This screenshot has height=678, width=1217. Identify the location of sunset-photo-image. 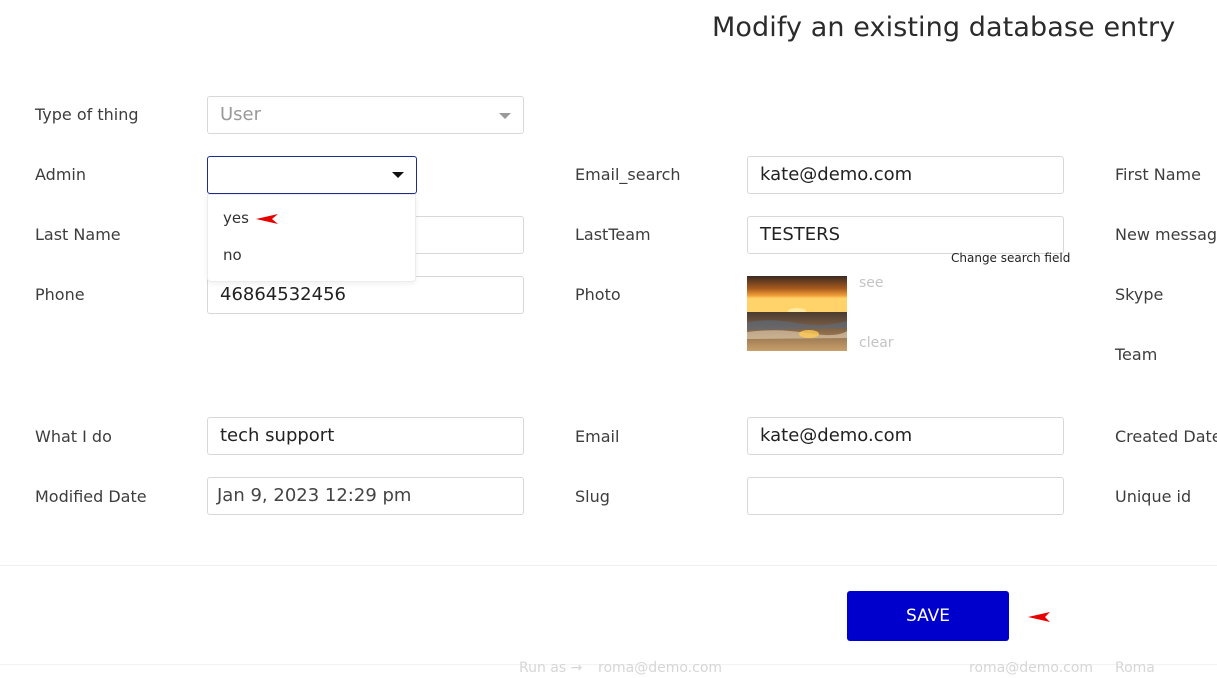
(797, 313).